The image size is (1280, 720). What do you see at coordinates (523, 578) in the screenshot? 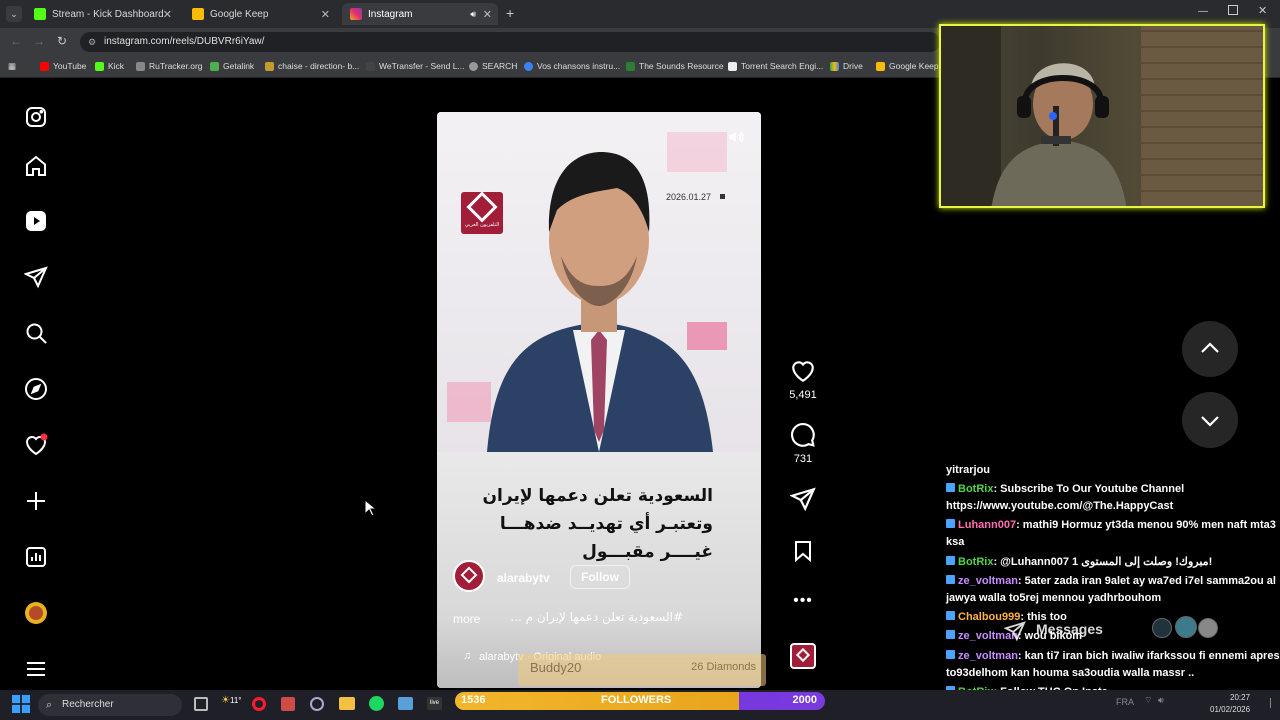
I see `account-name: alarabytv` at bounding box center [523, 578].